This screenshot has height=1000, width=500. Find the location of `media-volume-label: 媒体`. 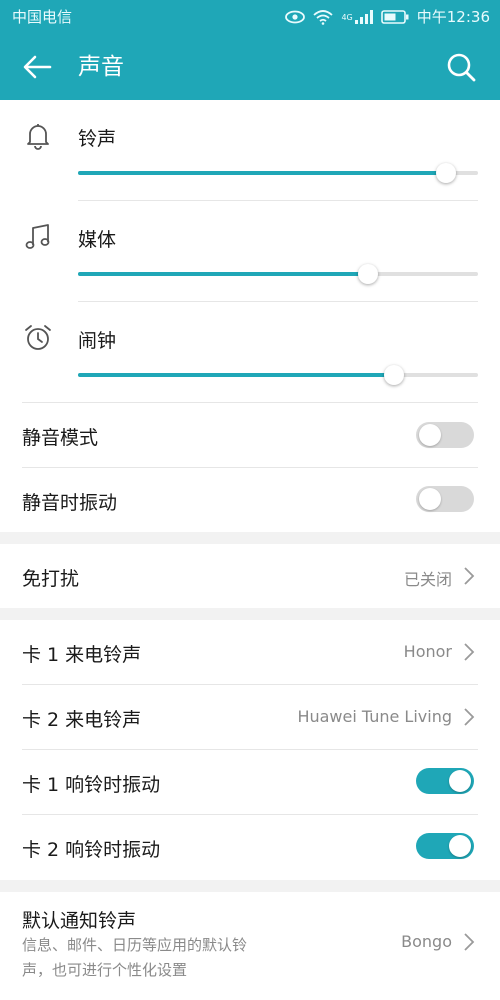

media-volume-label: 媒体 is located at coordinates (97, 240).